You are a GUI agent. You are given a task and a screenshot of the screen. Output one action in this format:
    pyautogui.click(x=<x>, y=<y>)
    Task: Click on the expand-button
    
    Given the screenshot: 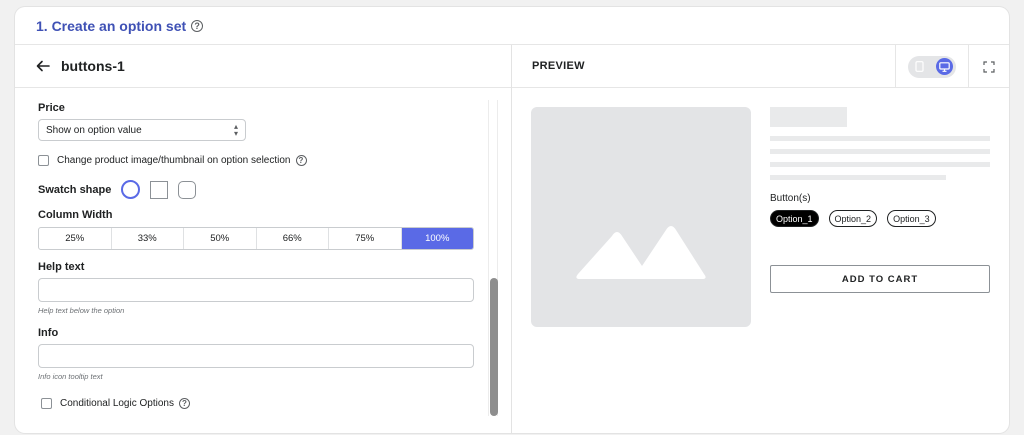 What is the action you would take?
    pyautogui.click(x=989, y=66)
    